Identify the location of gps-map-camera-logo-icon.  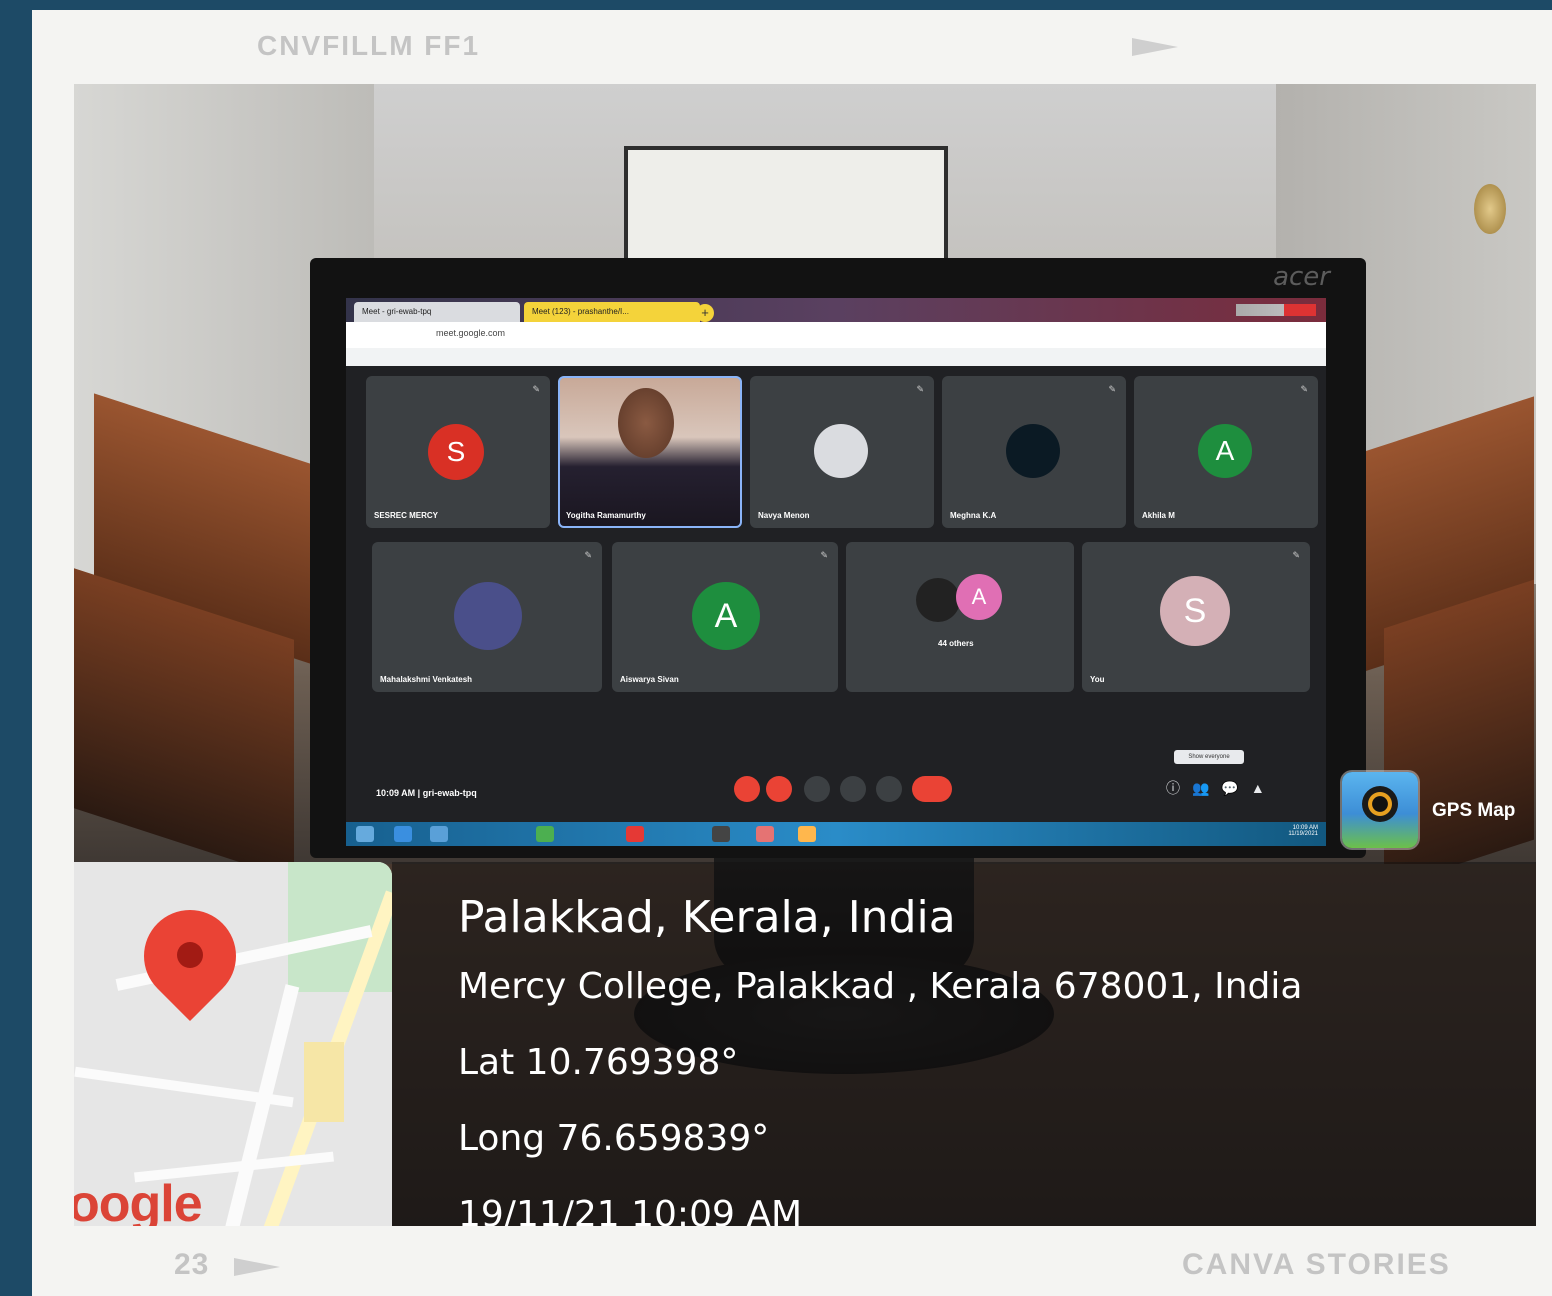
(1380, 810).